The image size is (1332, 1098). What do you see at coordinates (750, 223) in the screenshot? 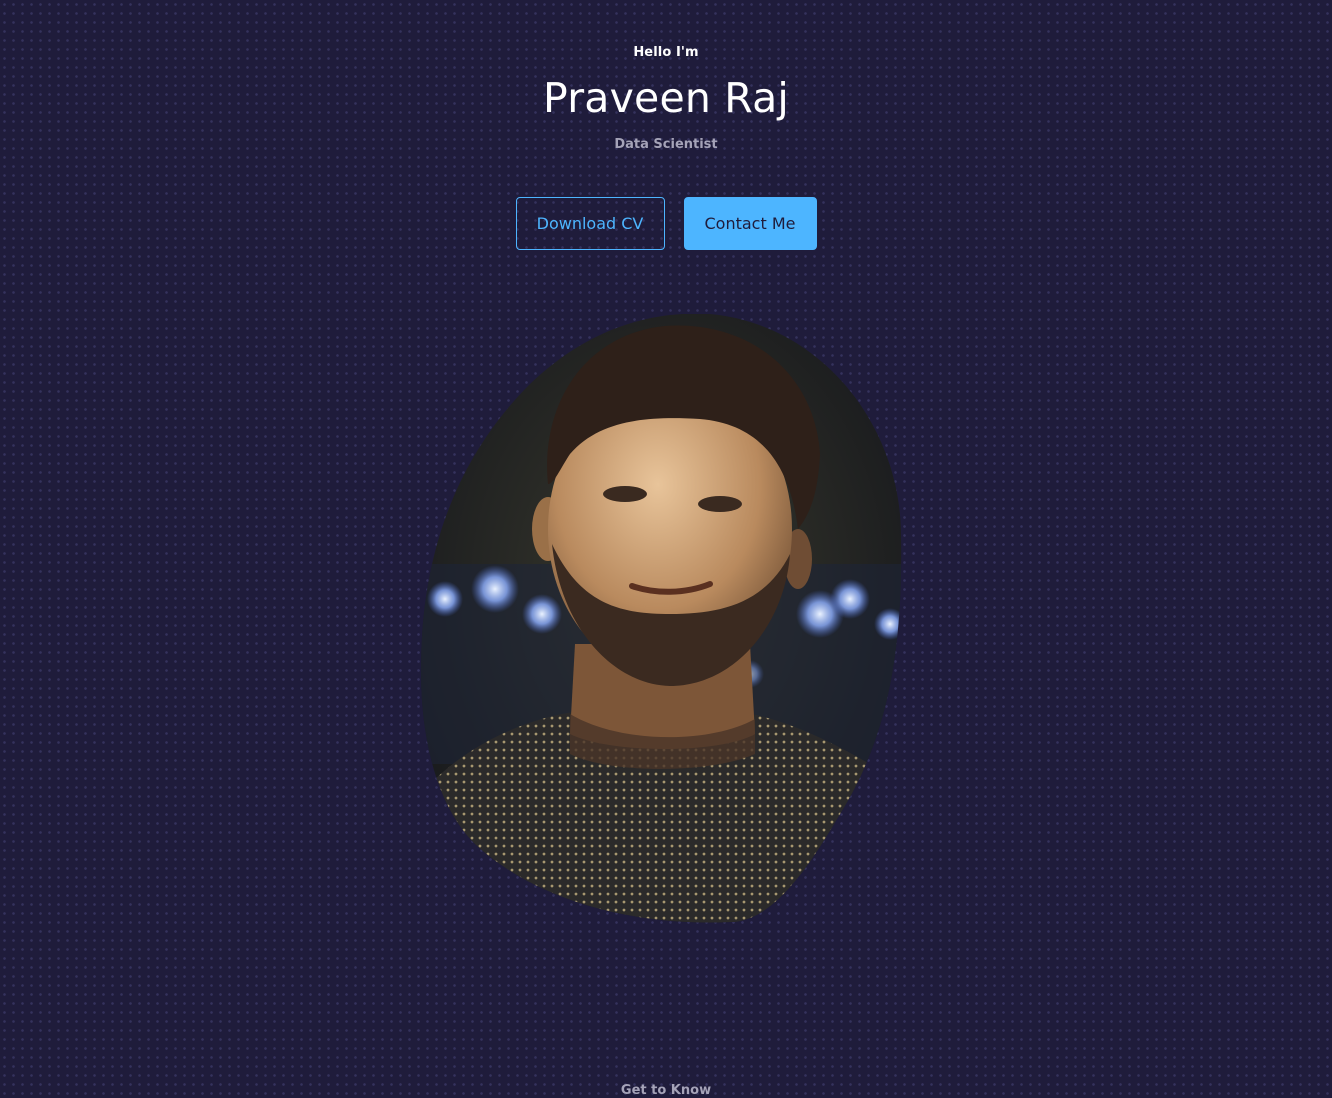
I see `contact-me-button: Contact Me` at bounding box center [750, 223].